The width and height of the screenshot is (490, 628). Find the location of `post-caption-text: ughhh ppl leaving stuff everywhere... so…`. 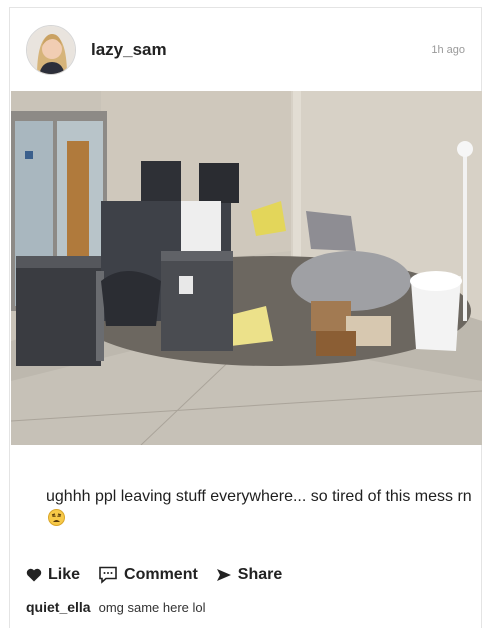

post-caption-text: ughhh ppl leaving stuff everywhere... so… is located at coordinates (259, 496).